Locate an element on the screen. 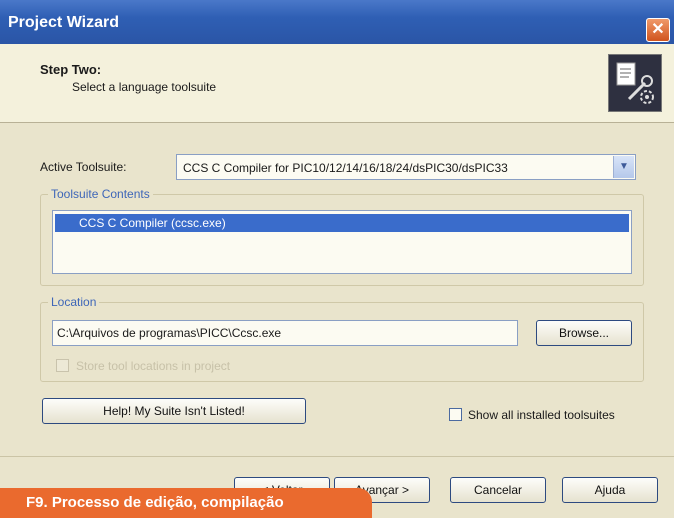 This screenshot has height=518, width=674. step-title: Step Two: is located at coordinates (71, 69).